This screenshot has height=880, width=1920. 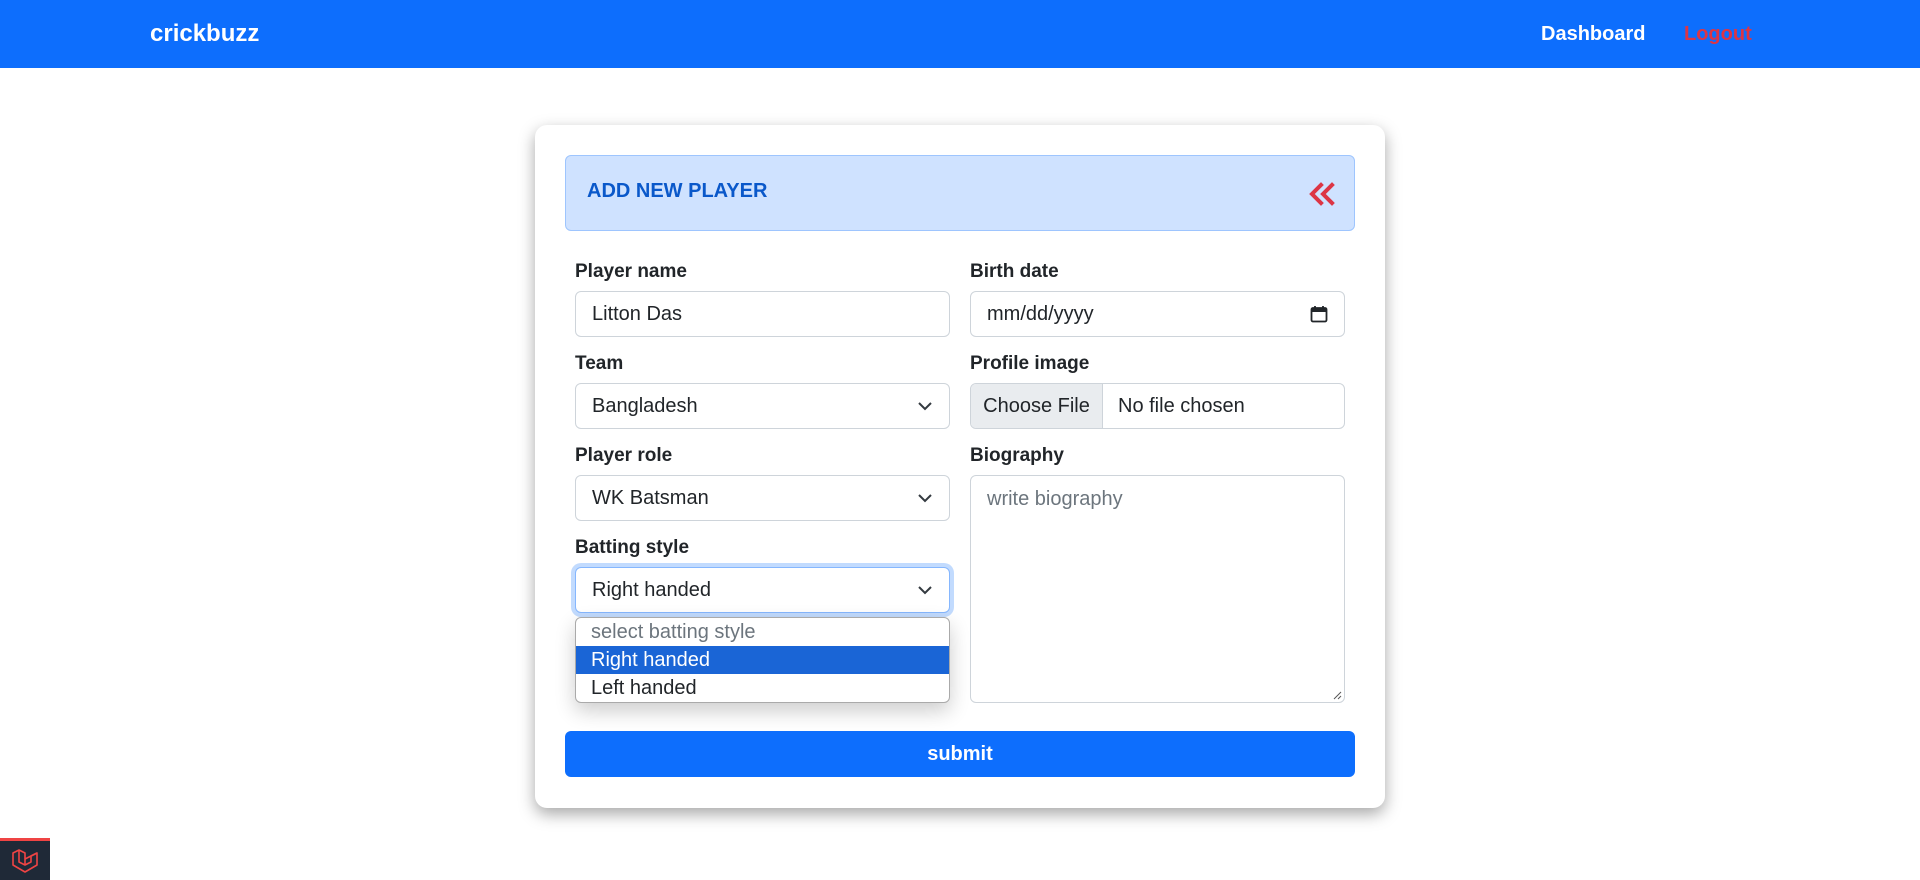 I want to click on nav-dashboard-link: Dashboard, so click(x=1593, y=34).